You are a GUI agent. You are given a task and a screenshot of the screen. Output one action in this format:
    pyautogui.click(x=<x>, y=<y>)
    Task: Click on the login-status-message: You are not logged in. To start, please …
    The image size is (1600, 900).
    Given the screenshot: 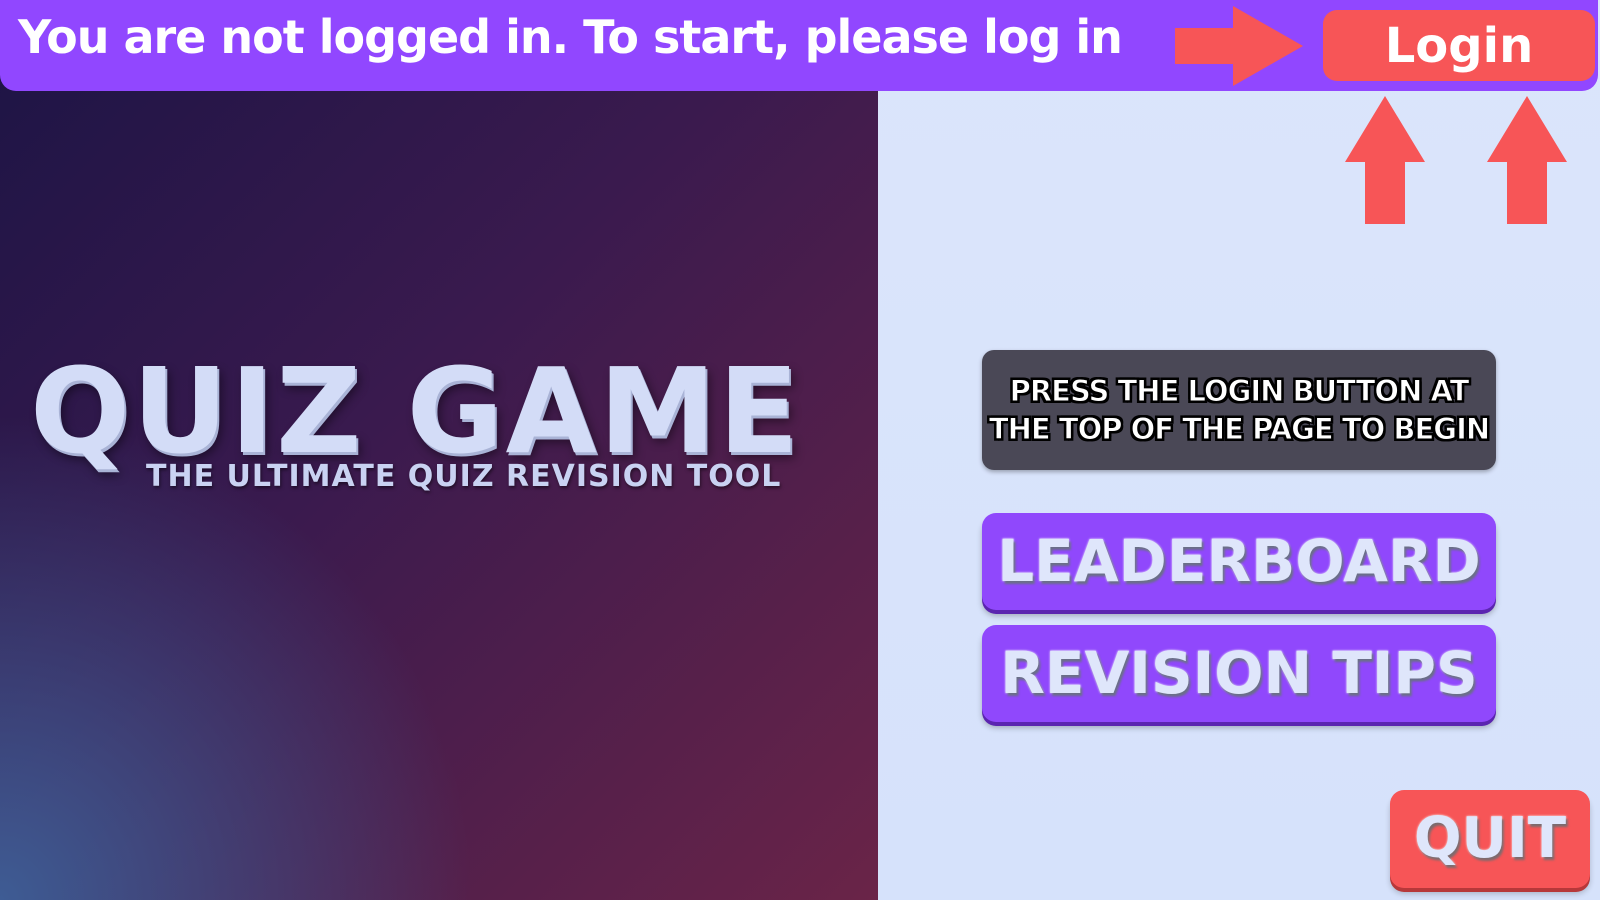 What is the action you would take?
    pyautogui.click(x=570, y=37)
    